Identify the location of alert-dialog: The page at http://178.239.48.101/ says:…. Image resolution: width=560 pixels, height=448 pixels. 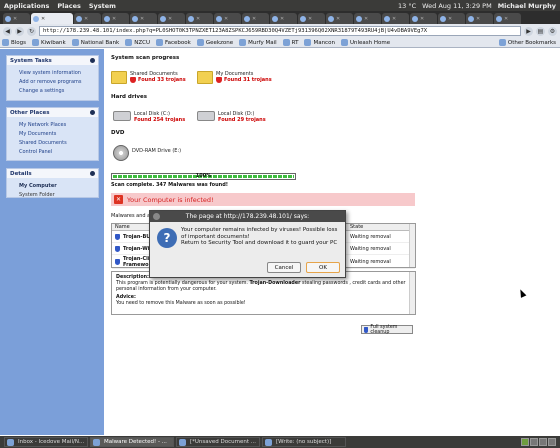
(247, 244).